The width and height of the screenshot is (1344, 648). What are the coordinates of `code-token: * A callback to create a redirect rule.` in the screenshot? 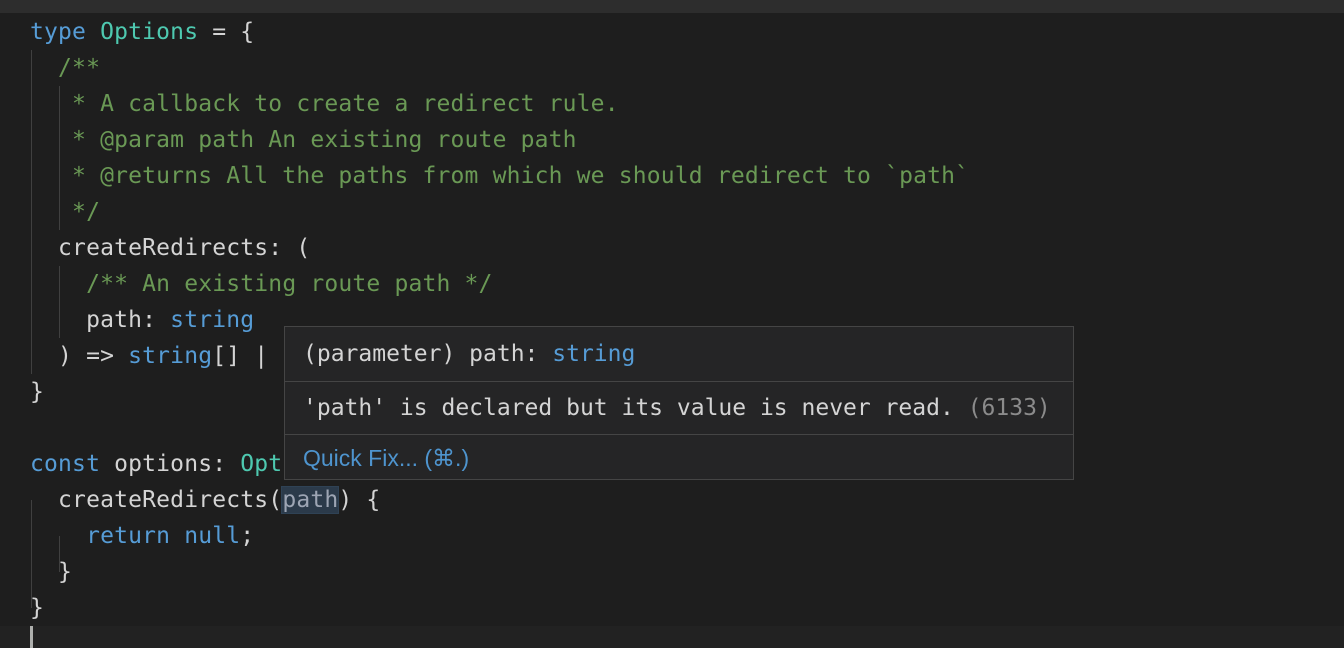 It's located at (324, 104).